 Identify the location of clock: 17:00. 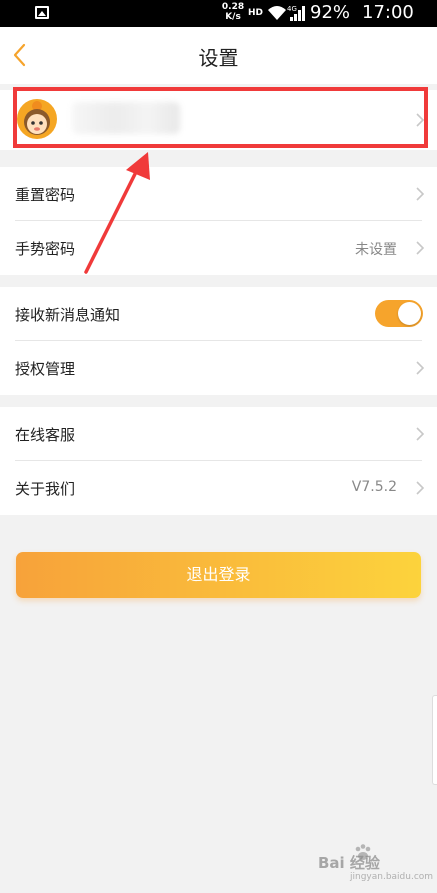
(388, 12).